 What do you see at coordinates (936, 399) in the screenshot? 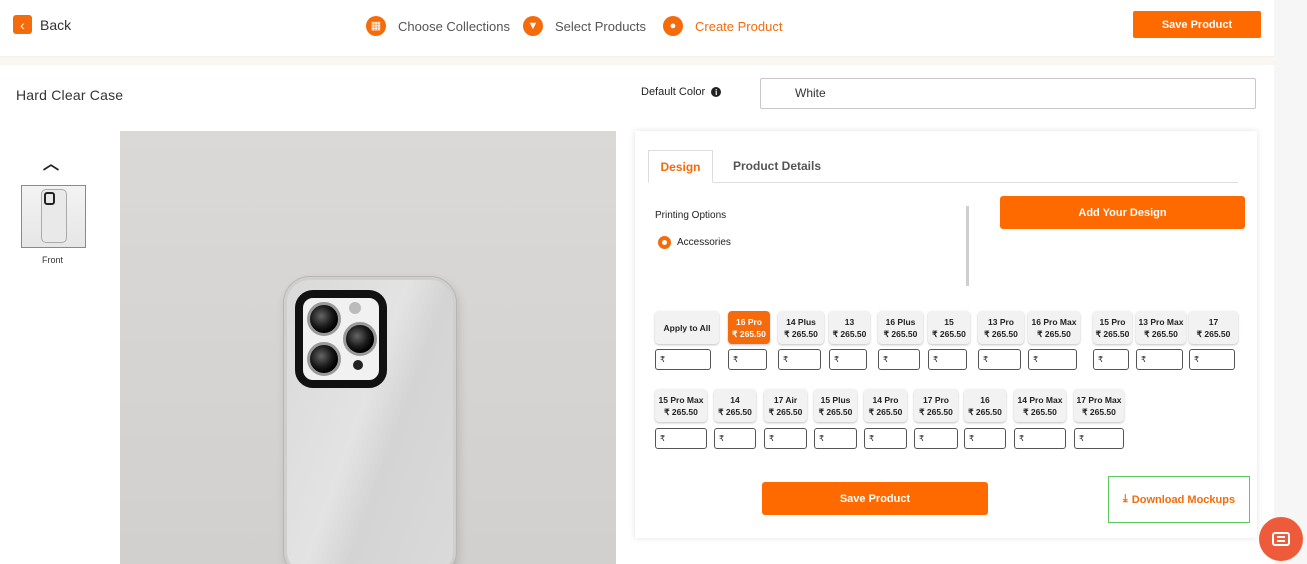
I see `variant-name: 17 Pro` at bounding box center [936, 399].